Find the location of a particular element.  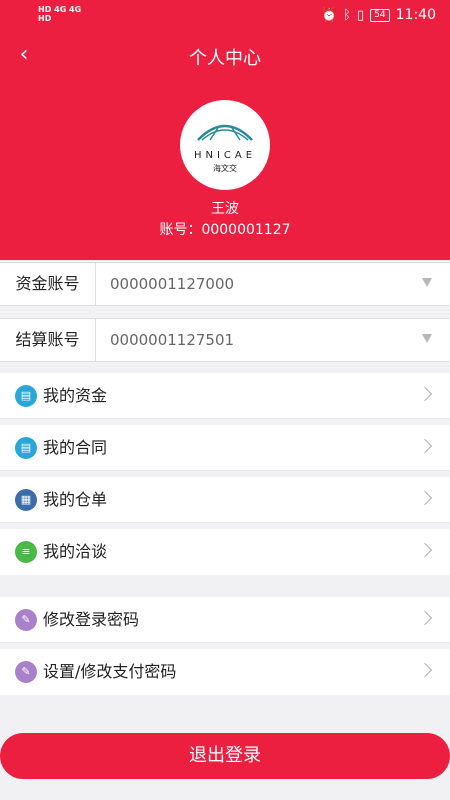

logo-sub: 海文交 is located at coordinates (225, 168).